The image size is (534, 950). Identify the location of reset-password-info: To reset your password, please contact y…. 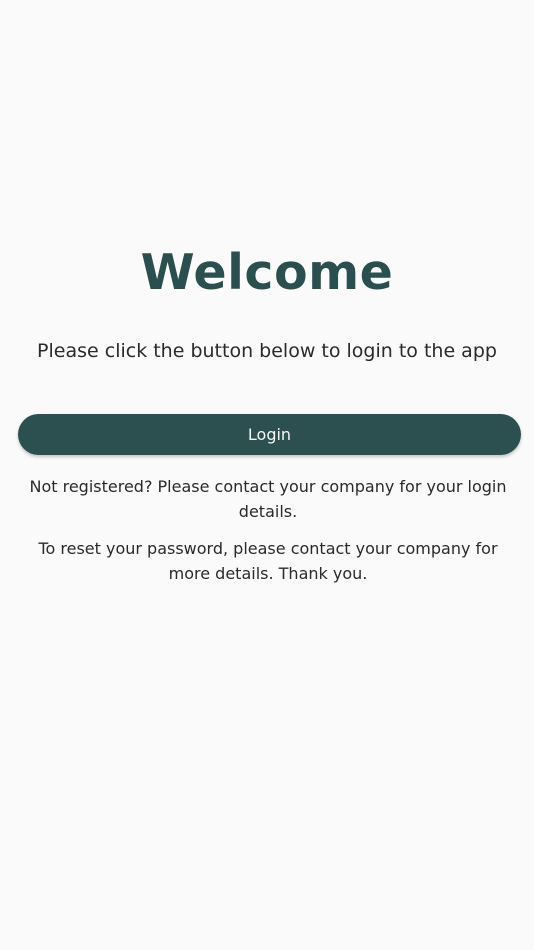
(268, 561).